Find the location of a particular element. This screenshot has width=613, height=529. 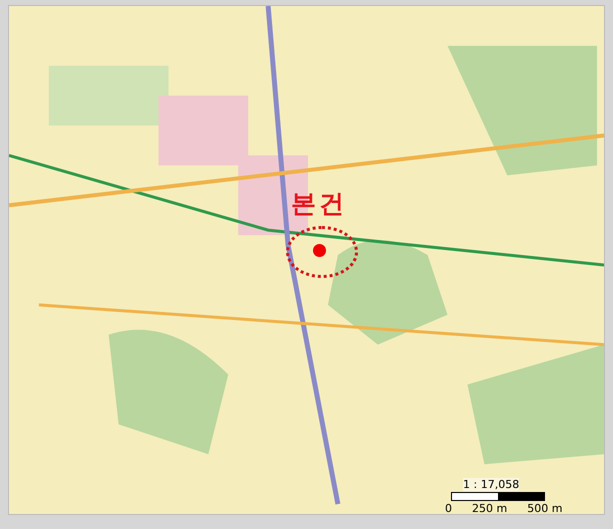

scale-tick-label: 0 is located at coordinates (448, 508).